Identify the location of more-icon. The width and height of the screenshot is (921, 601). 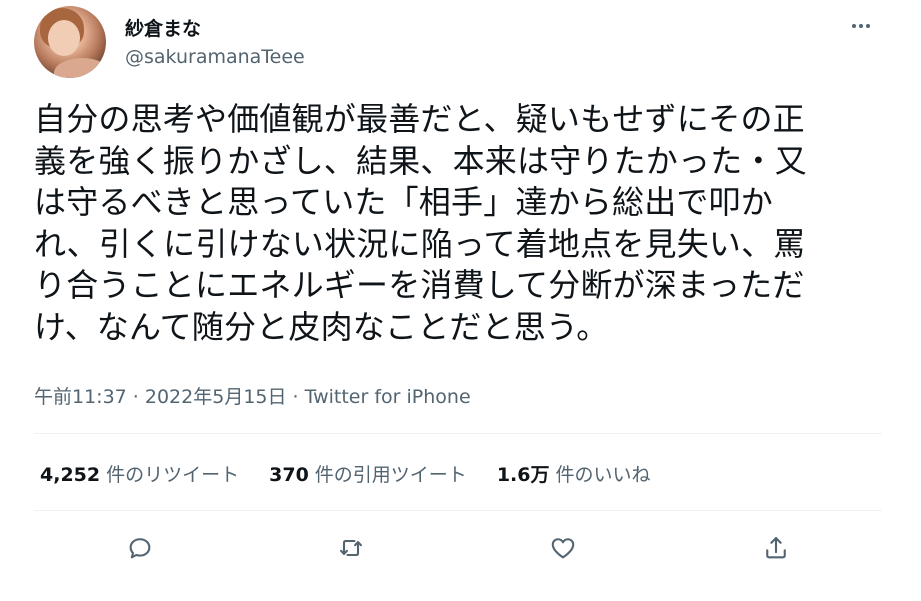
(861, 26).